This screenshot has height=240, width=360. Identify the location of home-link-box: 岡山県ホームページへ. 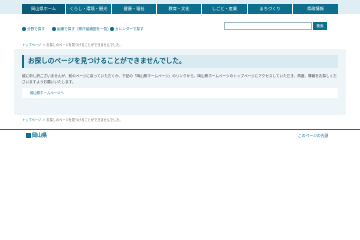
(180, 93).